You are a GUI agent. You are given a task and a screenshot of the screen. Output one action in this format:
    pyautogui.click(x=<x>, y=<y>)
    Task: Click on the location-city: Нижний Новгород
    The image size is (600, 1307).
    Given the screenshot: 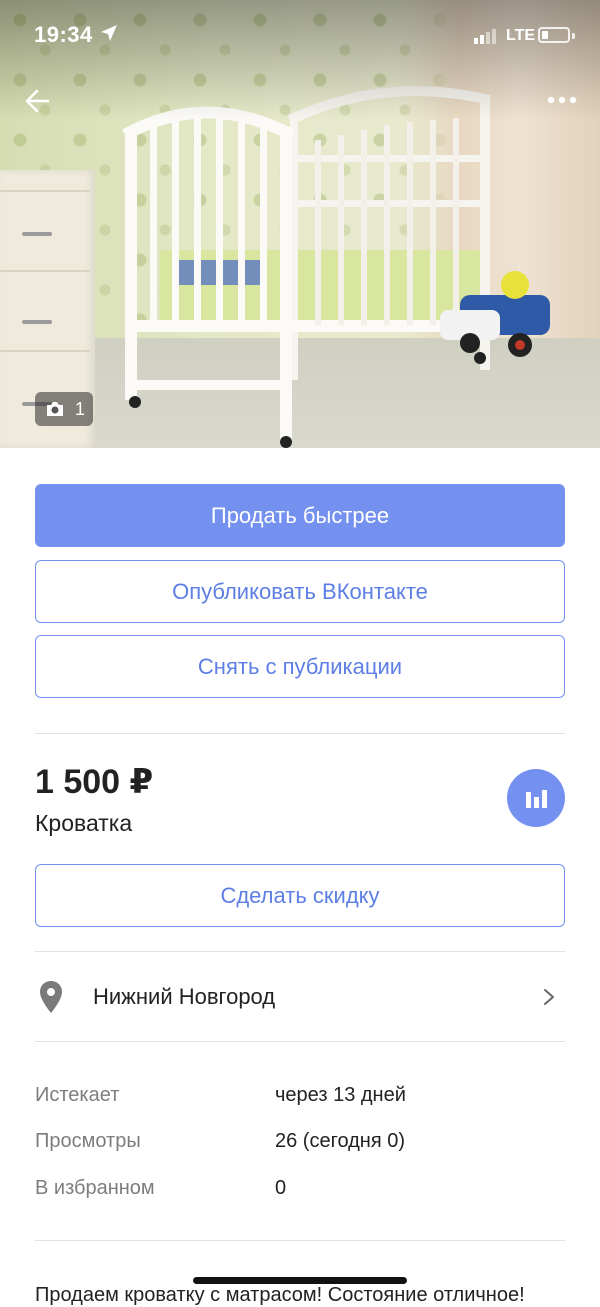 What is the action you would take?
    pyautogui.click(x=184, y=996)
    